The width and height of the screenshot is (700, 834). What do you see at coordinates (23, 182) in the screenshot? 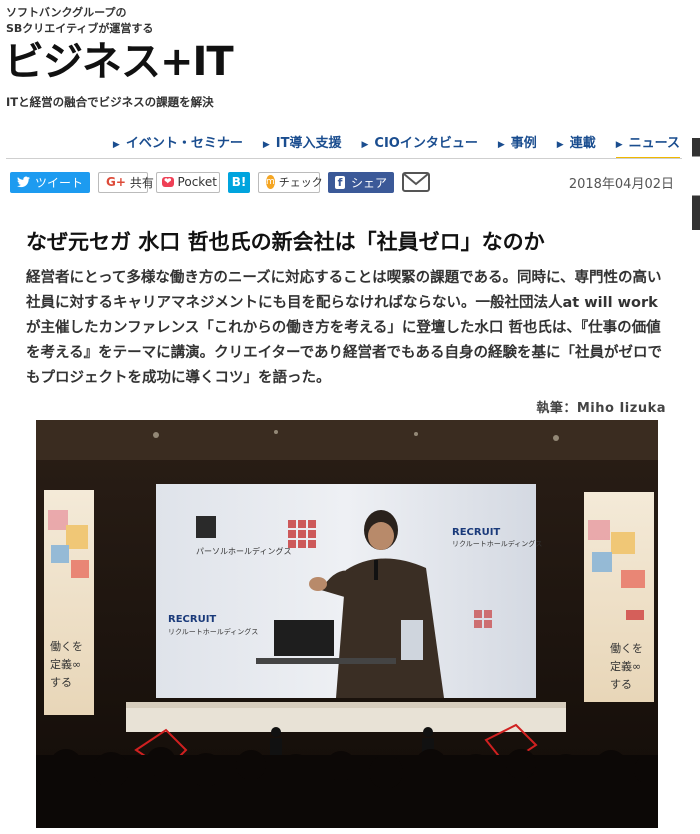
I see `twitter-bird-icon` at bounding box center [23, 182].